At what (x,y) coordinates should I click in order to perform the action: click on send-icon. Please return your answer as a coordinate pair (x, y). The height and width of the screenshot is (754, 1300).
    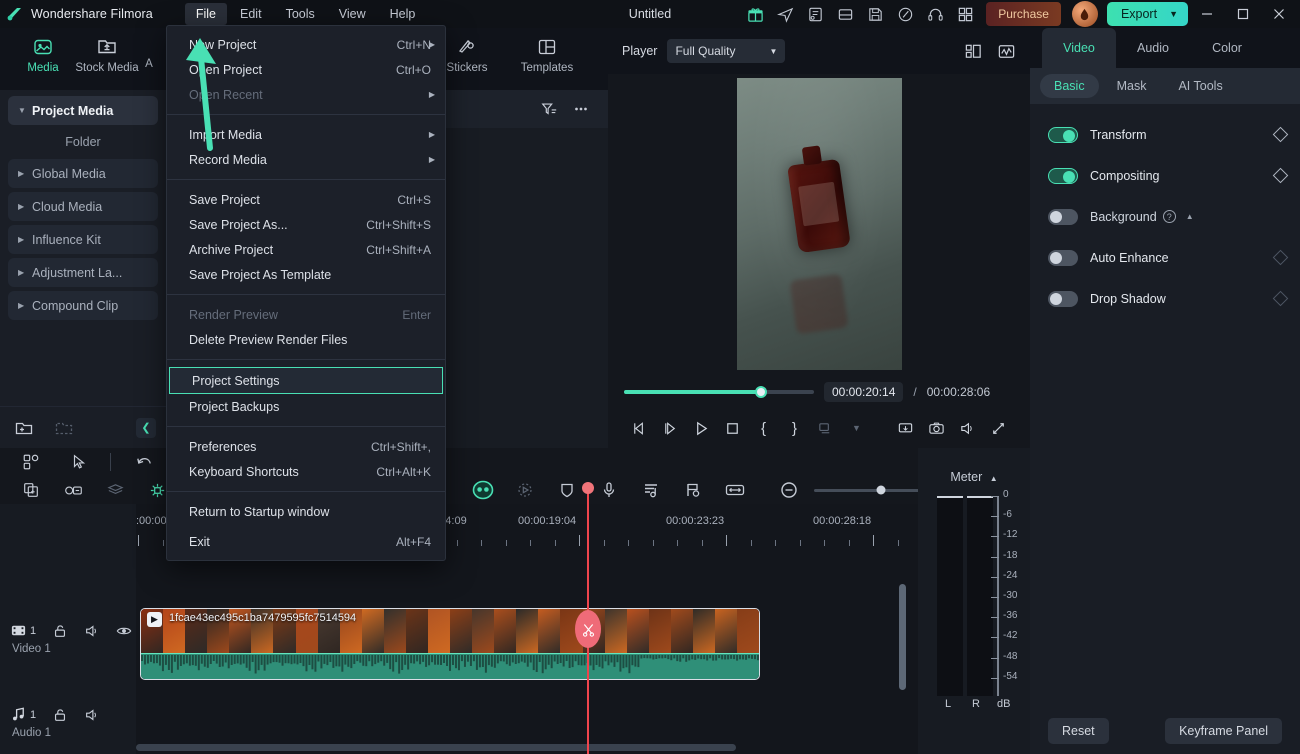
    Looking at the image, I should click on (785, 14).